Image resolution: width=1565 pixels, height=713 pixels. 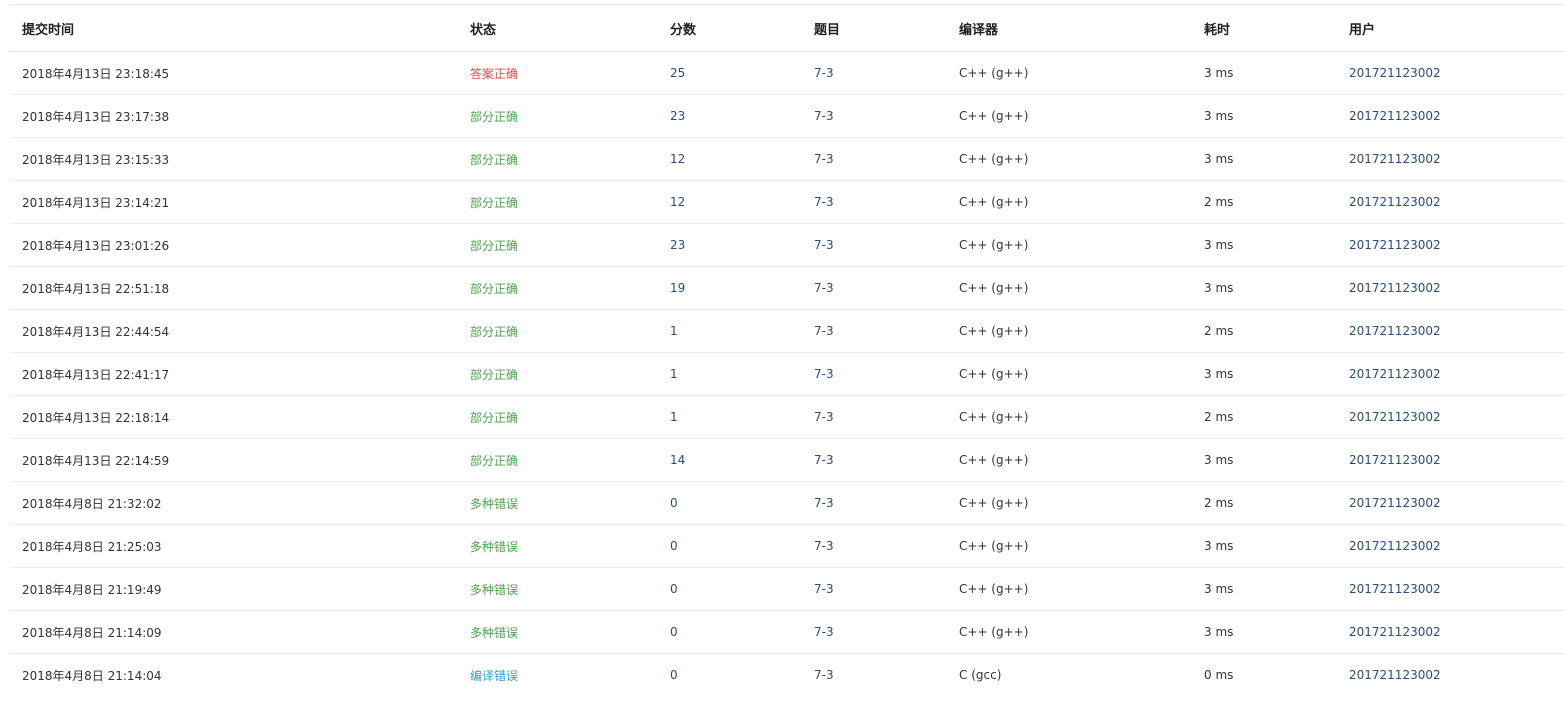 I want to click on submit-time: 2018年4月13日 23:17:38, so click(x=234, y=116).